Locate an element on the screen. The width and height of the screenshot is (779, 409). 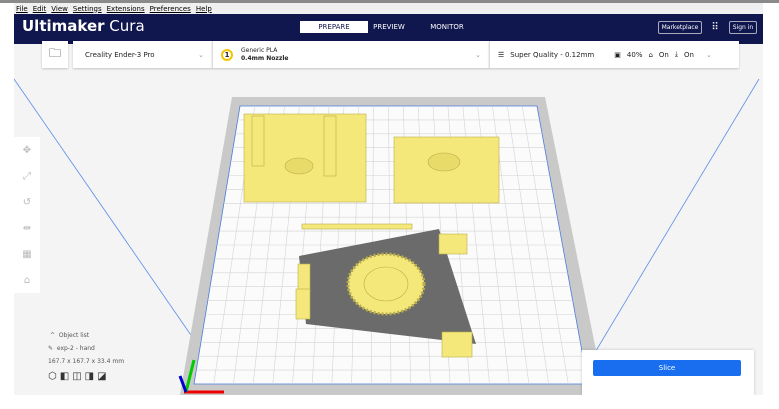
marketplace-button: Marketplace is located at coordinates (680, 27).